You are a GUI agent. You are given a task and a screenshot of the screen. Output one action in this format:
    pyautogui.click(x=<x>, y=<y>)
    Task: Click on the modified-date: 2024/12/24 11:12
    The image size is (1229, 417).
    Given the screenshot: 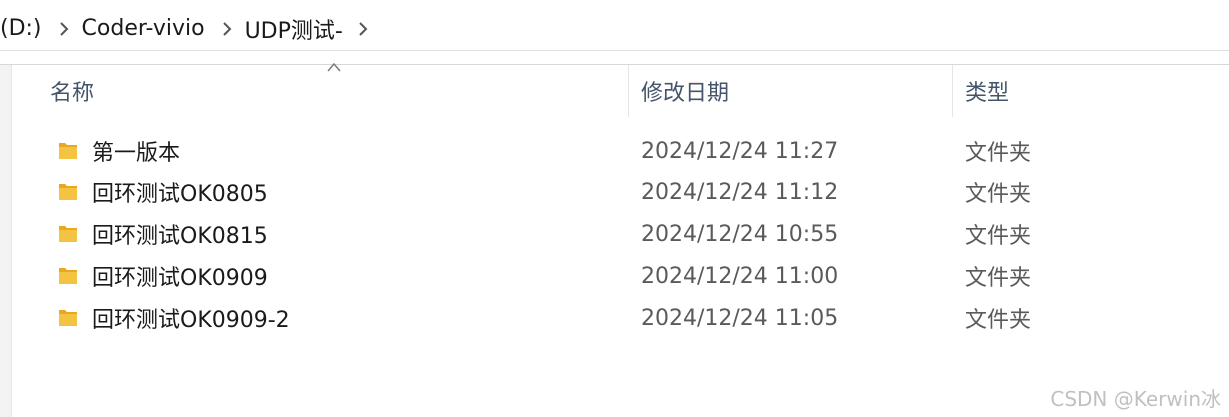 What is the action you would take?
    pyautogui.click(x=740, y=192)
    